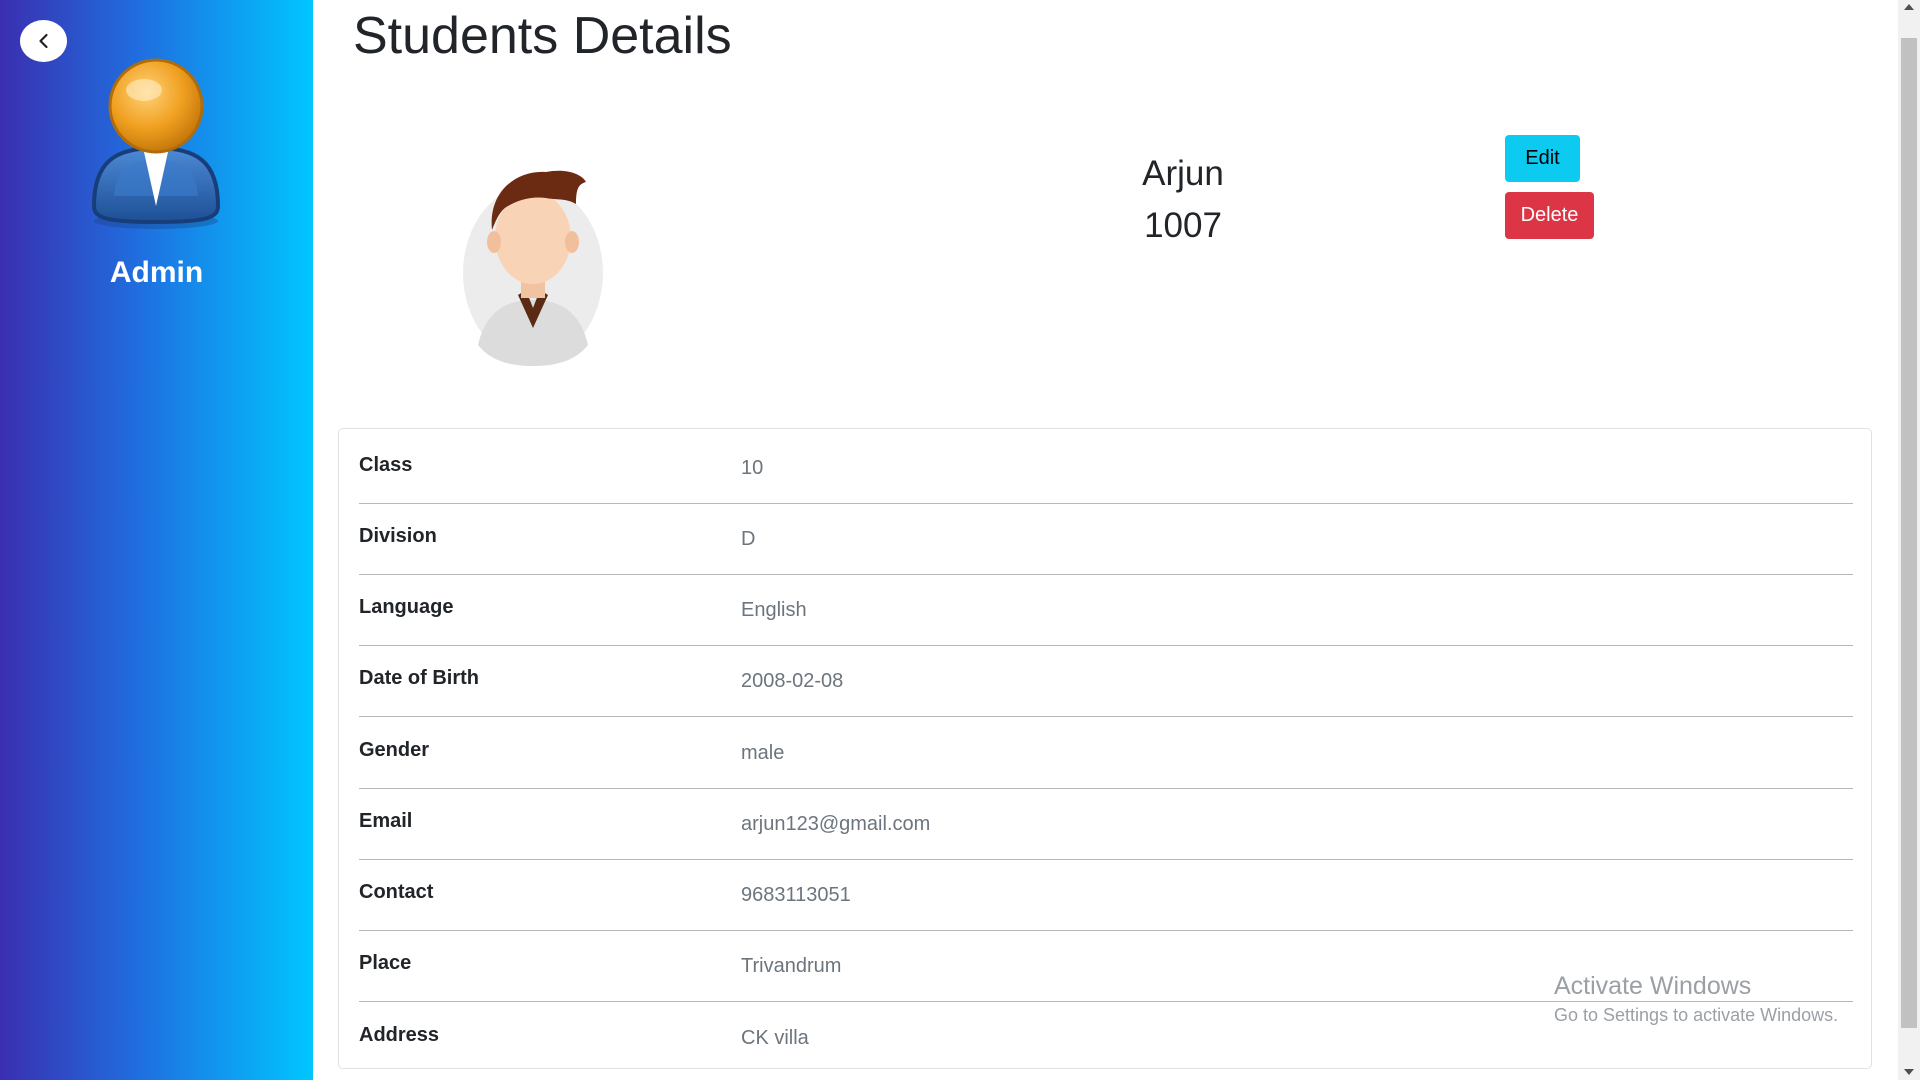 This screenshot has height=1080, width=1920. I want to click on vertical-scrollbar, so click(1909, 540).